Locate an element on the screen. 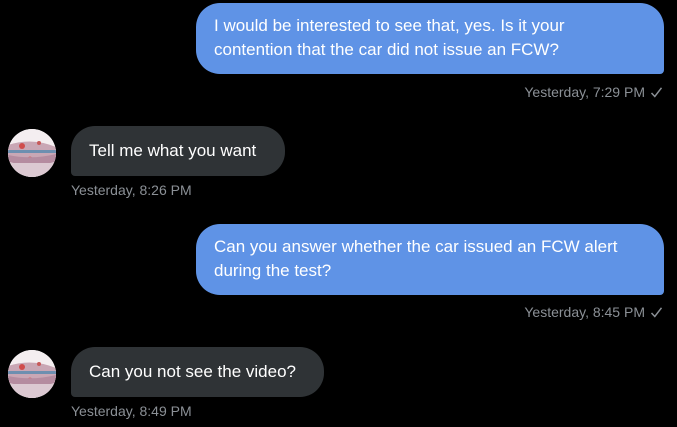  incoming-message-bubble: Can you not see the video? is located at coordinates (197, 372).